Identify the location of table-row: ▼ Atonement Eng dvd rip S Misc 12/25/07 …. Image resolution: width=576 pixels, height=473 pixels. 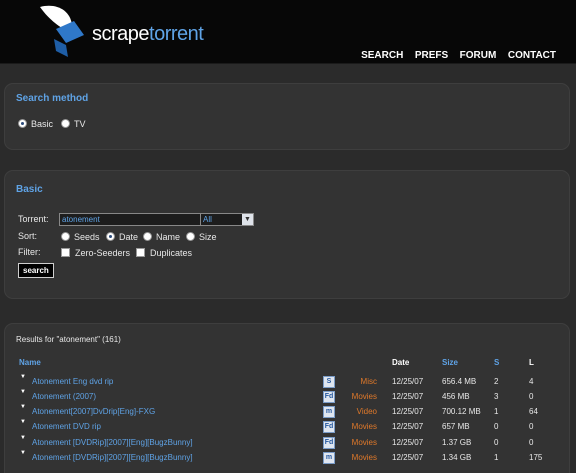
(288, 383).